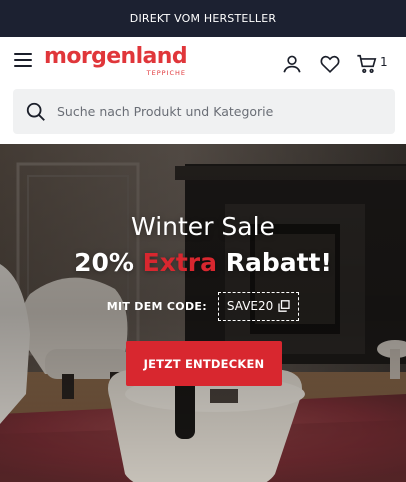 This screenshot has width=406, height=482. Describe the element at coordinates (284, 306) in the screenshot. I see `copy-icon` at that location.